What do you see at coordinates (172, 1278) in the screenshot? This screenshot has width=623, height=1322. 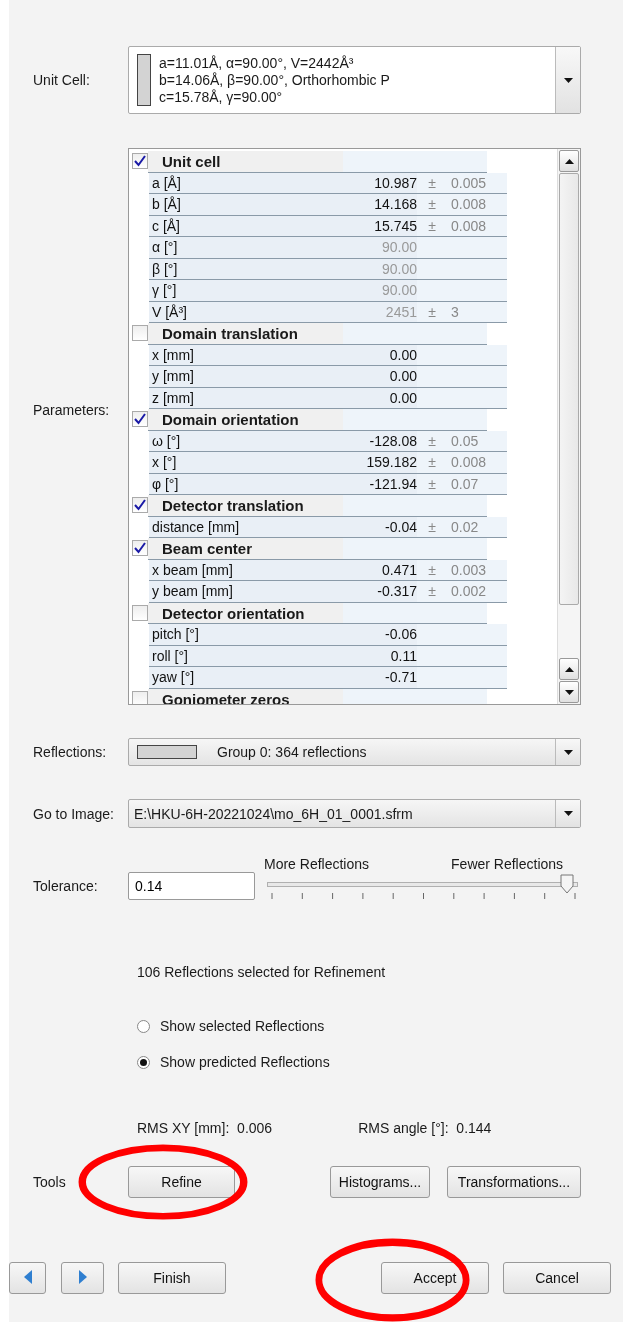 I see `dialog-button: Finish` at bounding box center [172, 1278].